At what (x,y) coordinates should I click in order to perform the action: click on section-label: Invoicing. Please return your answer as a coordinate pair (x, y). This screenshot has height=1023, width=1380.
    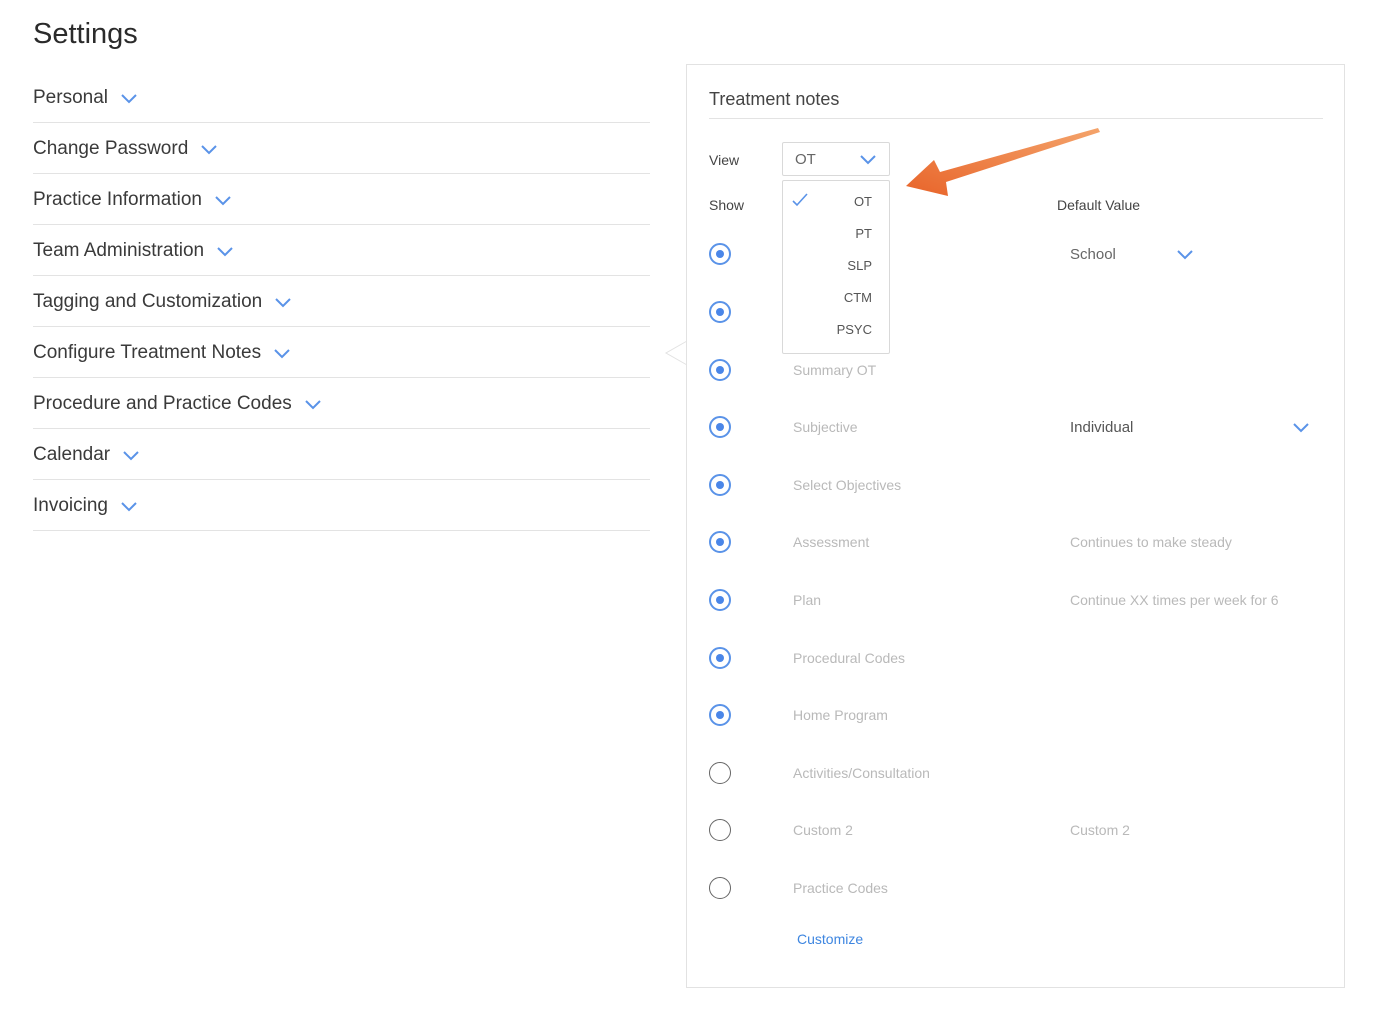
    Looking at the image, I should click on (70, 505).